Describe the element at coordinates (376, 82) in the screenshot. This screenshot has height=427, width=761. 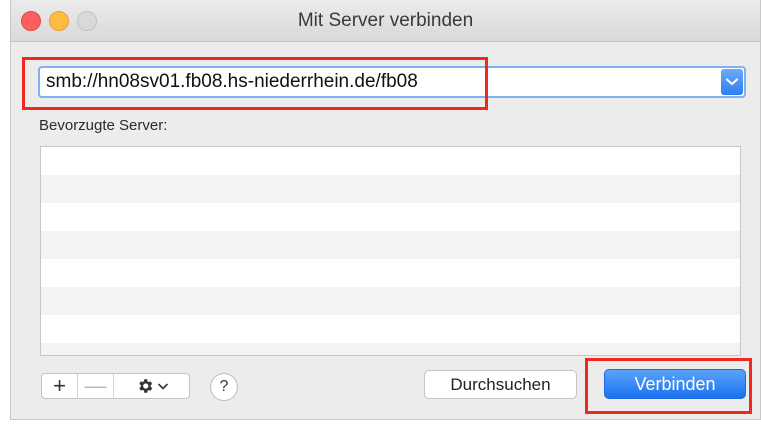
I see `server-address-input` at that location.